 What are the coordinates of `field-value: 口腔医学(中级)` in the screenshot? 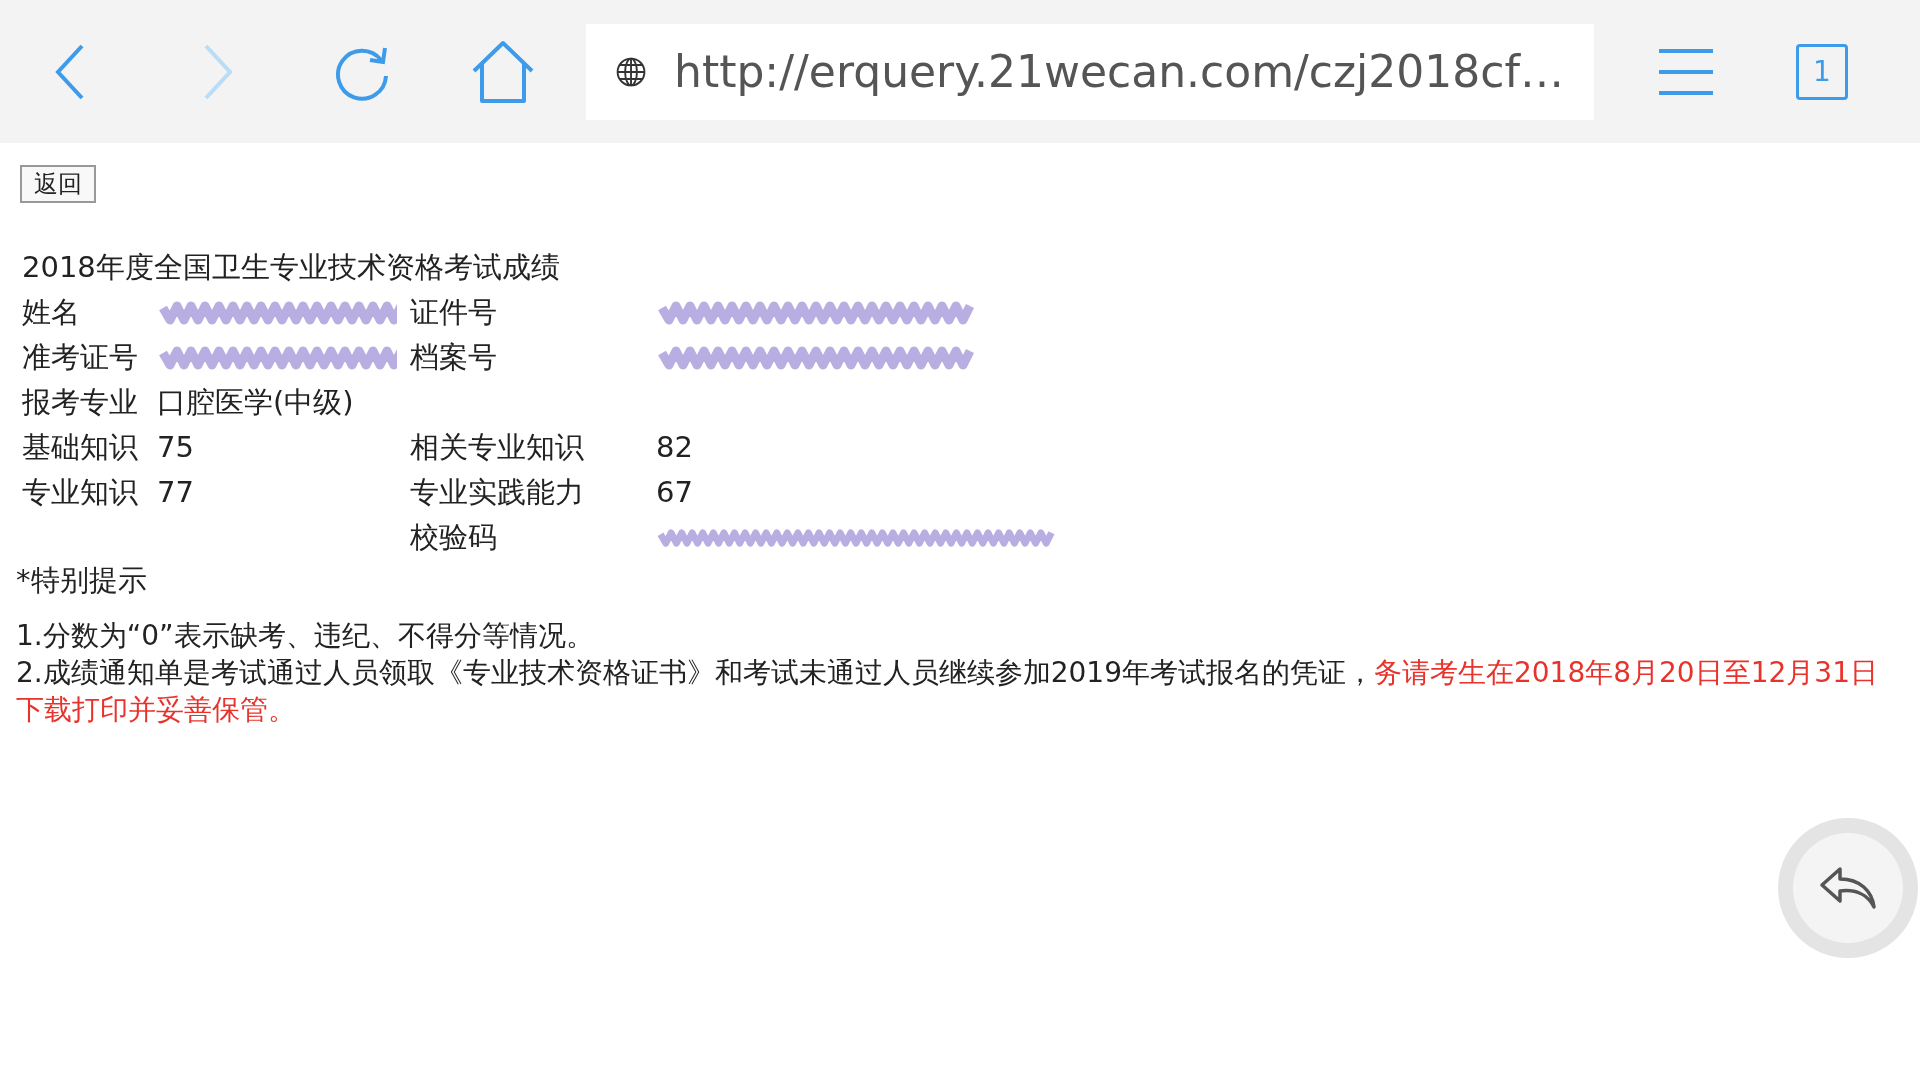 It's located at (255, 402).